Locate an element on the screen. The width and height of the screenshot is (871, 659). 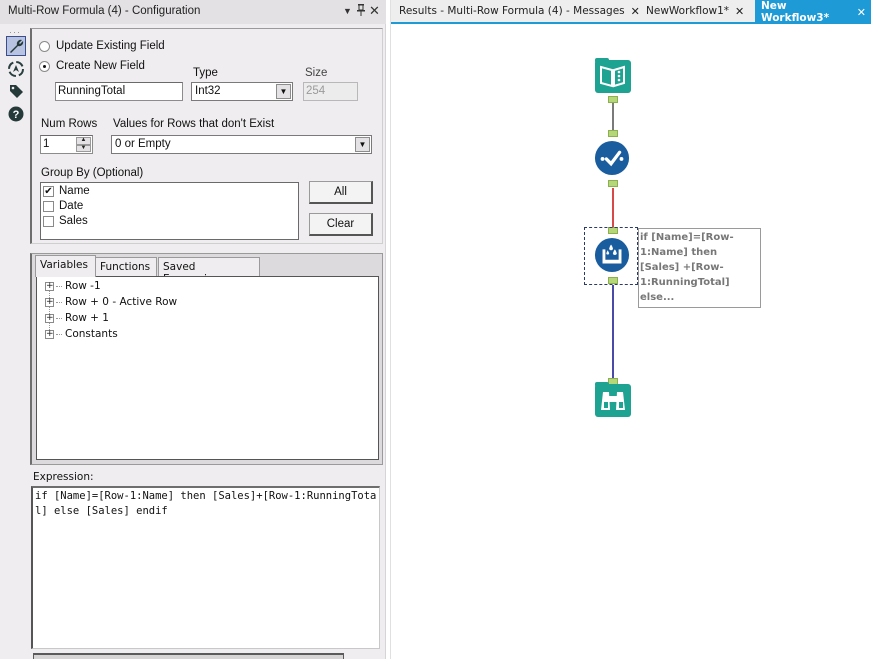
num-rows-spinner: ▲ ▼ is located at coordinates (83, 144).